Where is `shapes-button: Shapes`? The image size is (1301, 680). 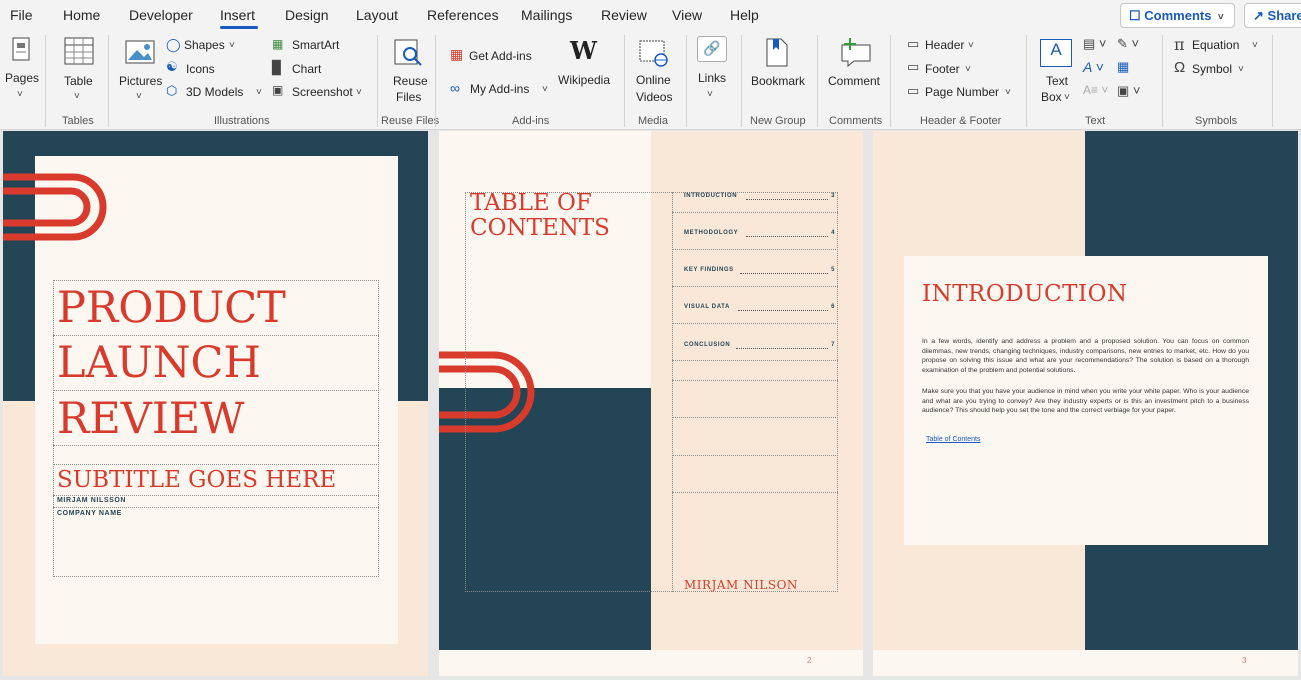
shapes-button: Shapes is located at coordinates (204, 45).